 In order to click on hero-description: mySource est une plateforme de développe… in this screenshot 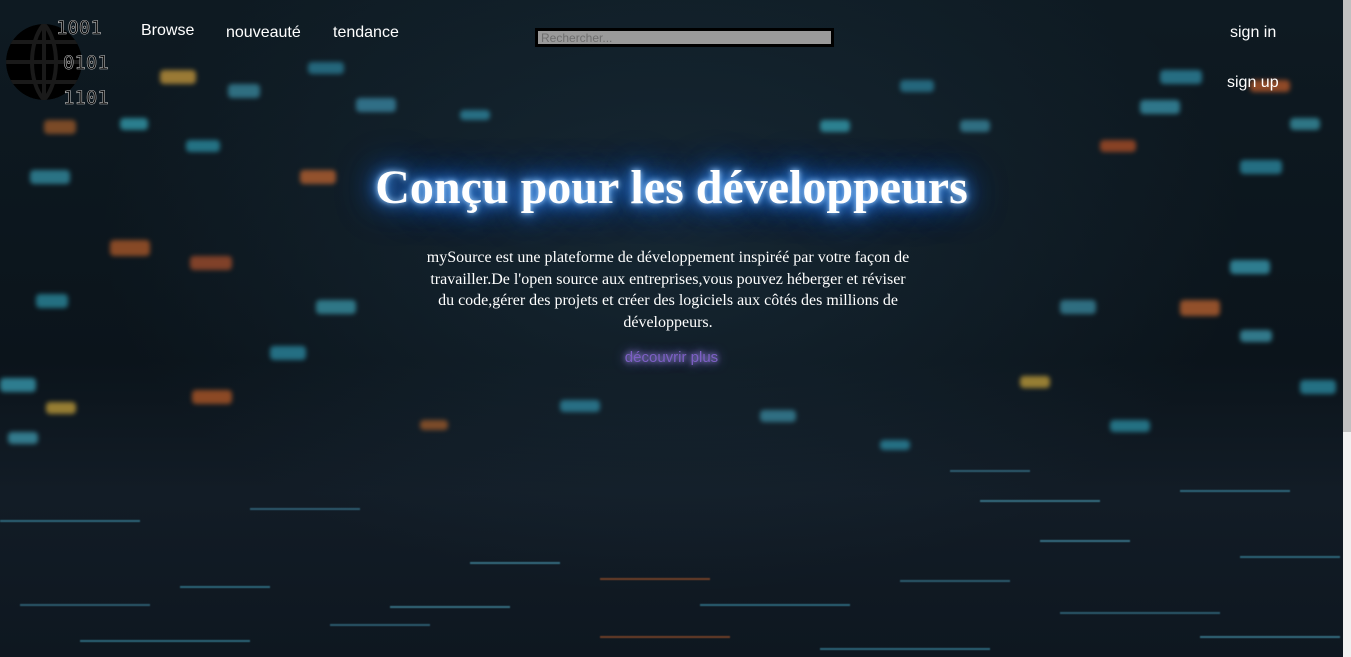, I will do `click(668, 290)`.